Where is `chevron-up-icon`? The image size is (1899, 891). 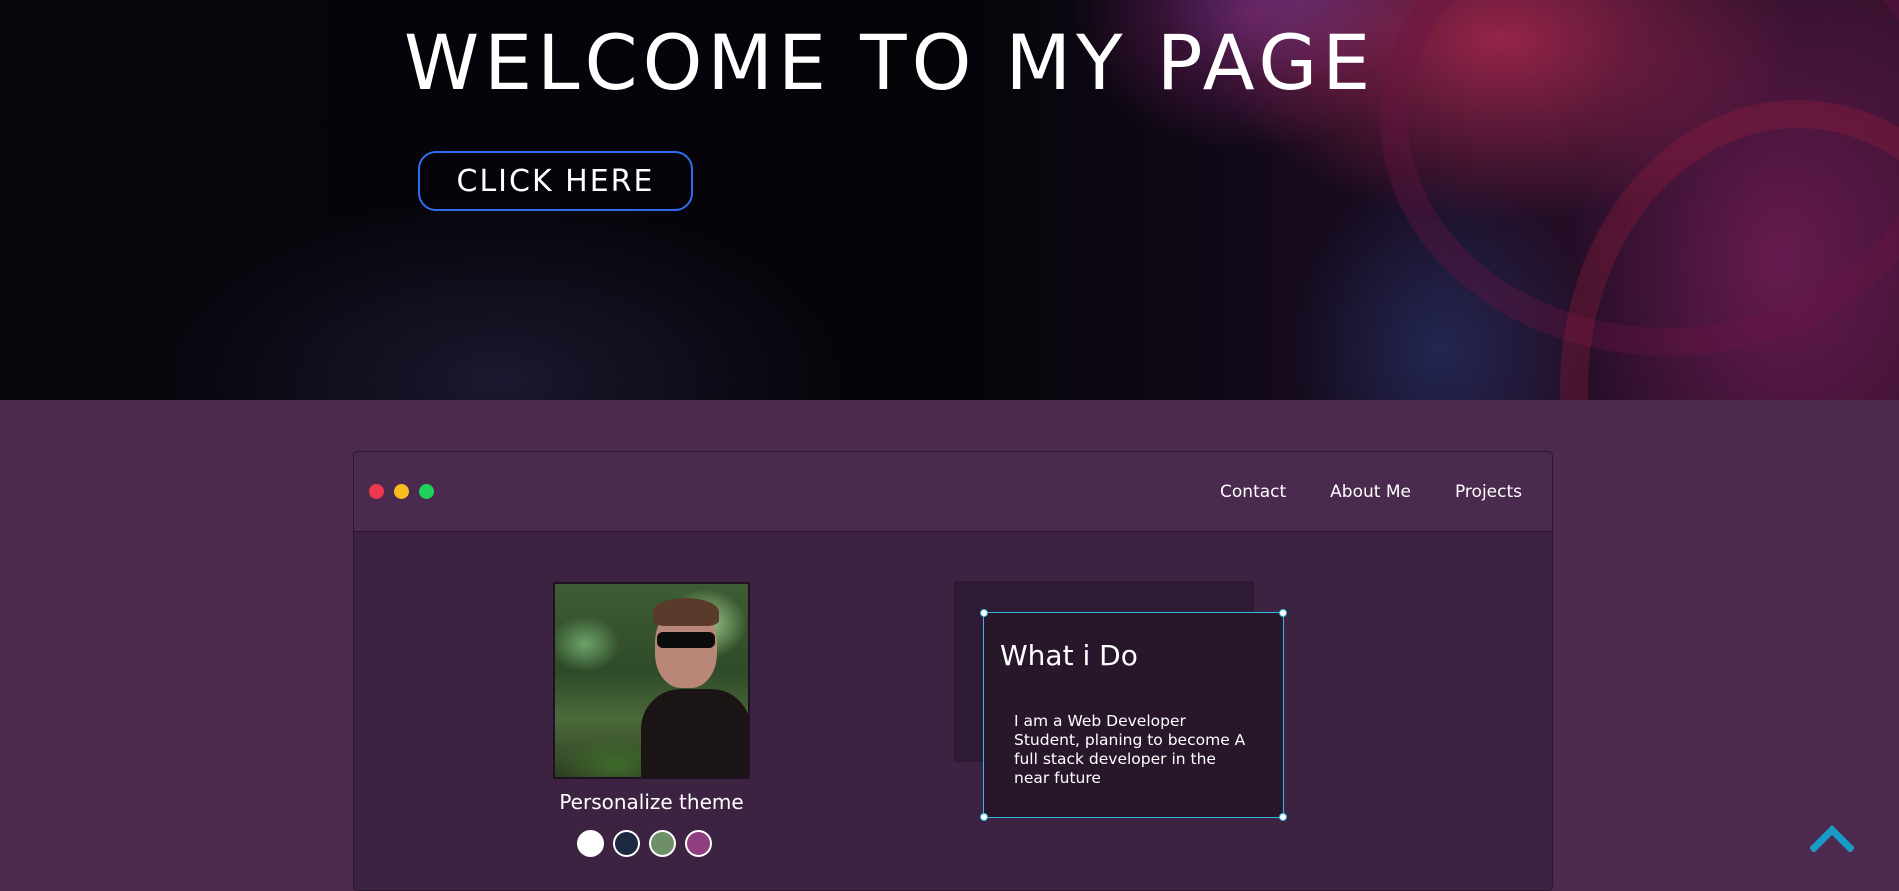
chevron-up-icon is located at coordinates (1832, 839).